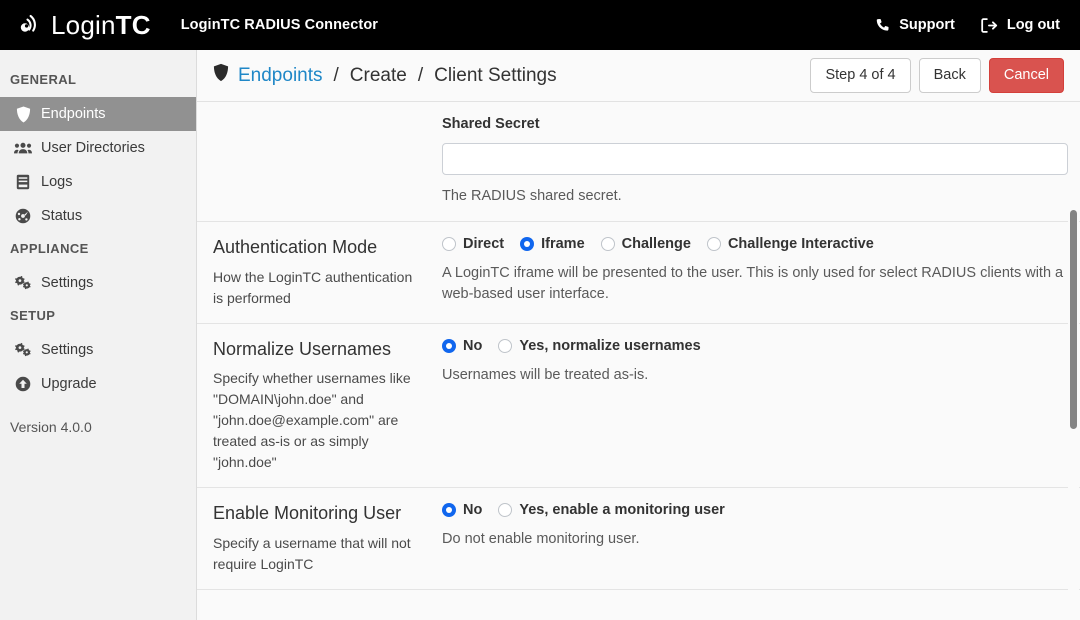 The image size is (1080, 620). I want to click on sidebar-item-user-directories: User Directories, so click(98, 148).